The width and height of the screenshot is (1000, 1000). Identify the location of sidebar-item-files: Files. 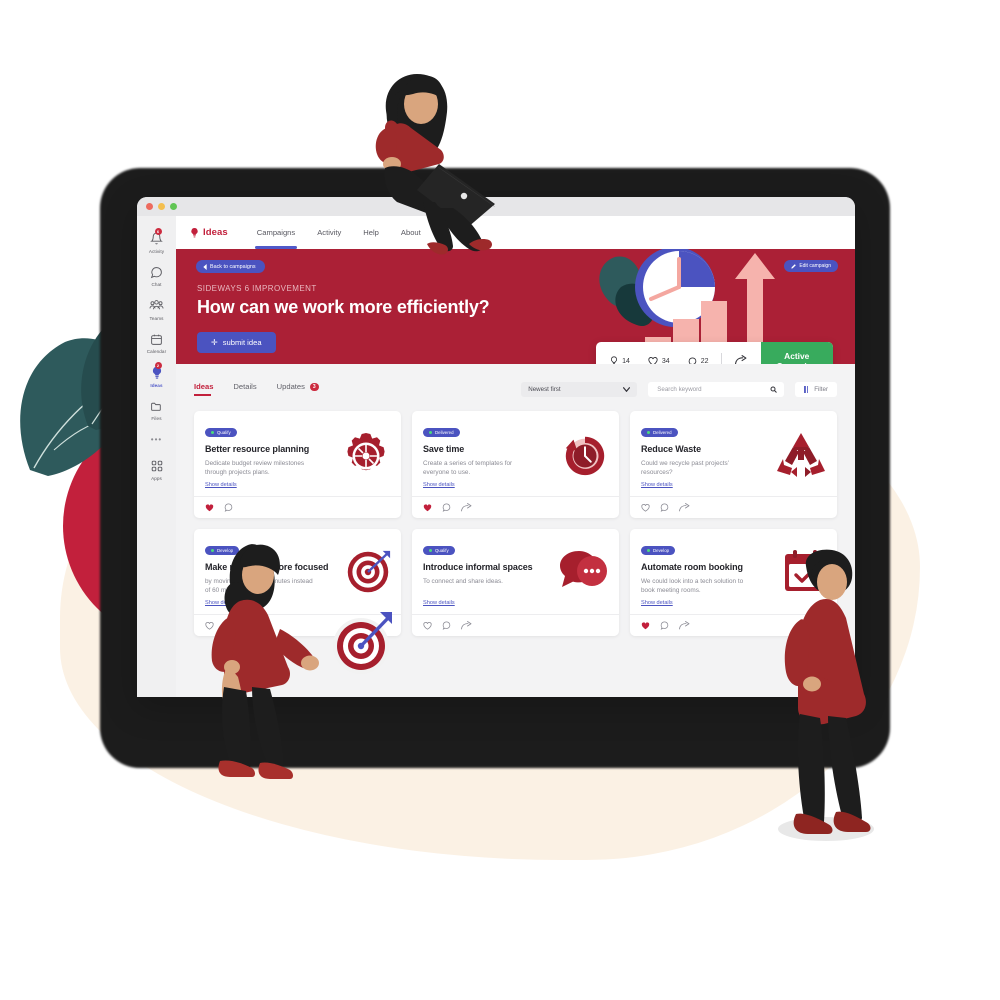
(156, 410).